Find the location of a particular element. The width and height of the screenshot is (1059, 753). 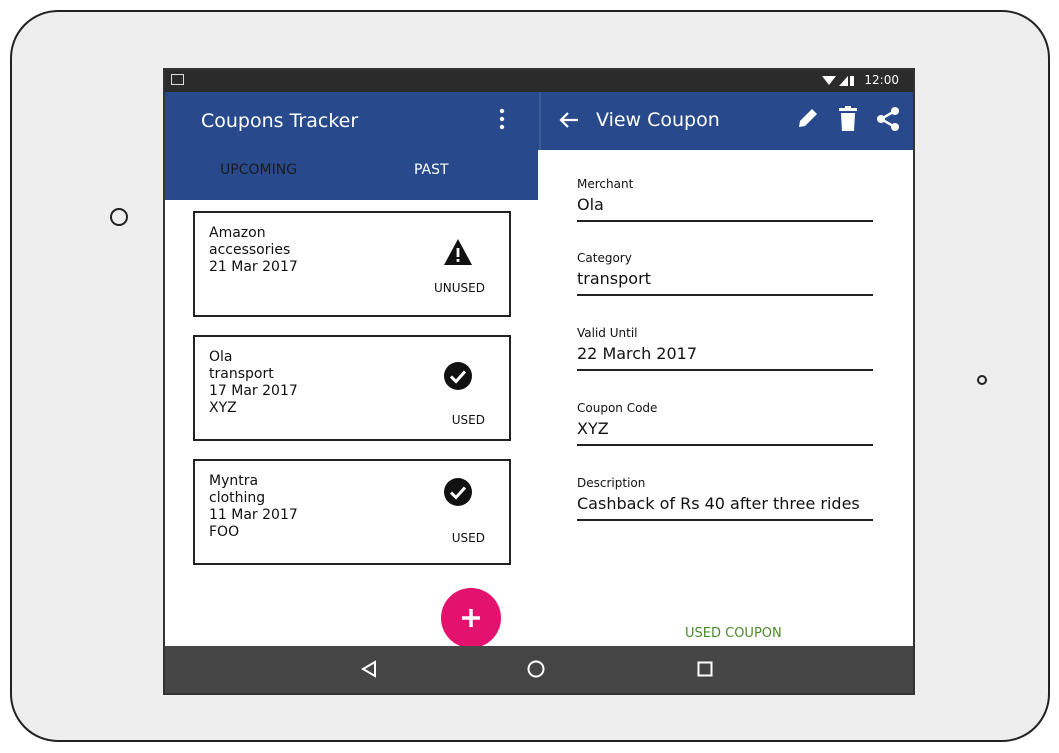

status-time: 12:00 is located at coordinates (881, 80).